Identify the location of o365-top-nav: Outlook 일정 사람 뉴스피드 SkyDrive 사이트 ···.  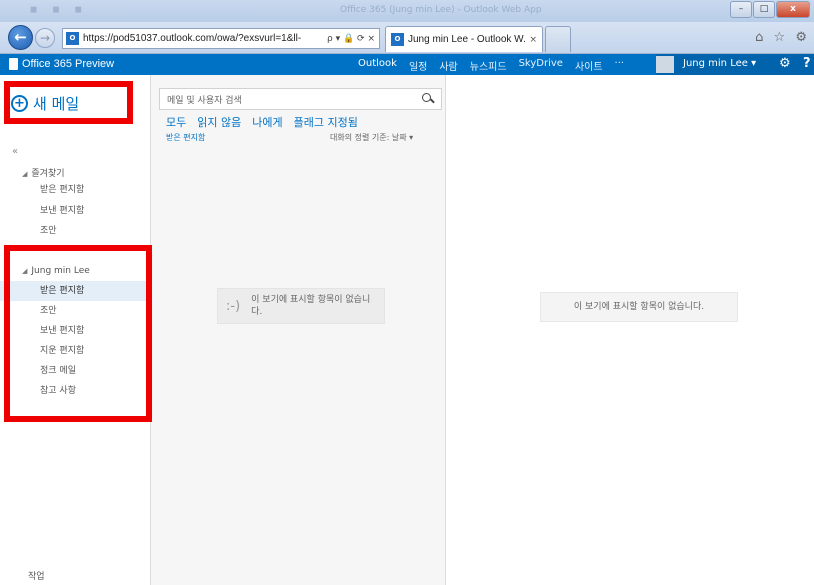
(497, 65).